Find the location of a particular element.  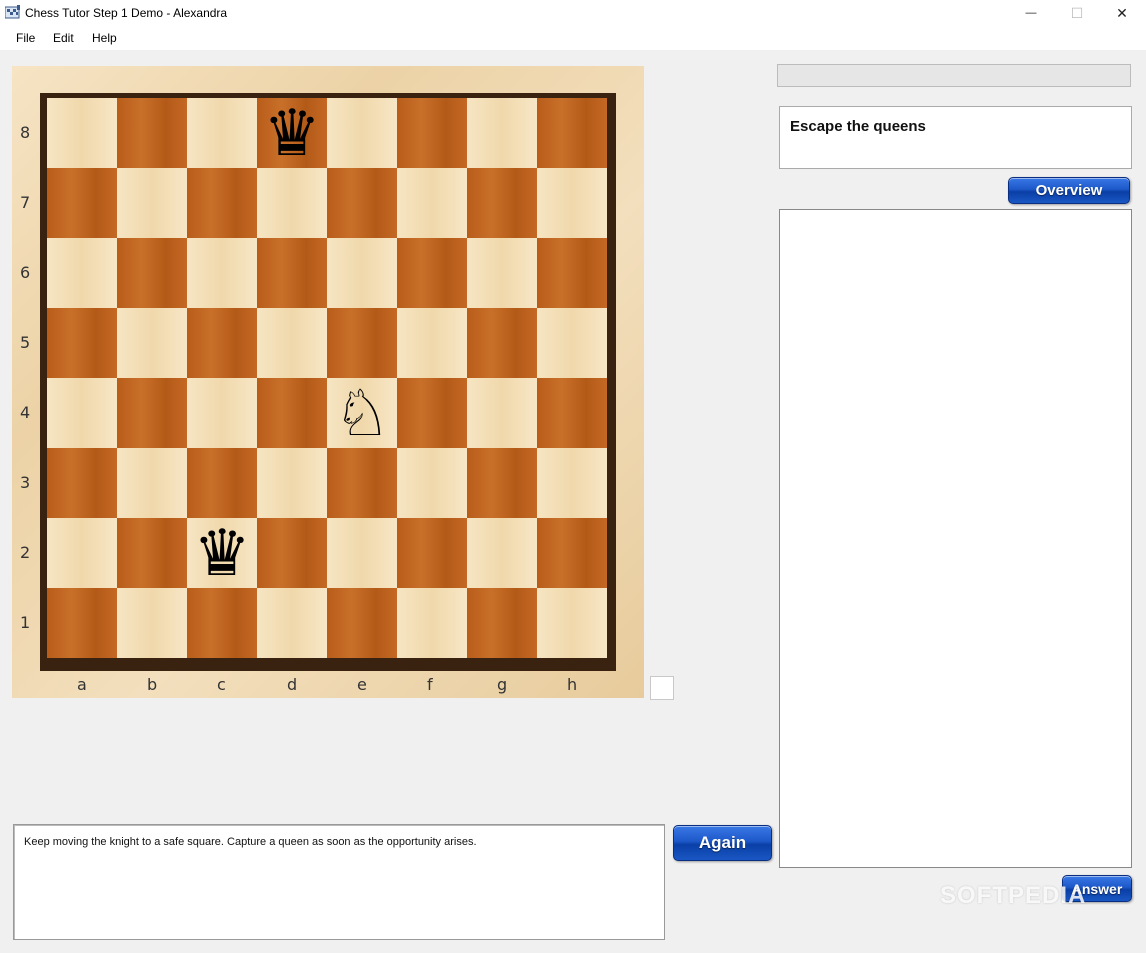

square-d7 is located at coordinates (292, 203).